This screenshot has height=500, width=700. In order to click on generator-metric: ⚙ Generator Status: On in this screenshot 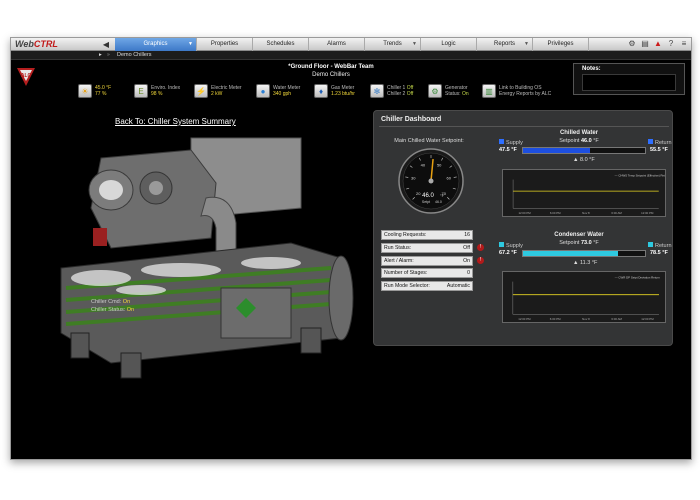, I will do `click(455, 91)`.